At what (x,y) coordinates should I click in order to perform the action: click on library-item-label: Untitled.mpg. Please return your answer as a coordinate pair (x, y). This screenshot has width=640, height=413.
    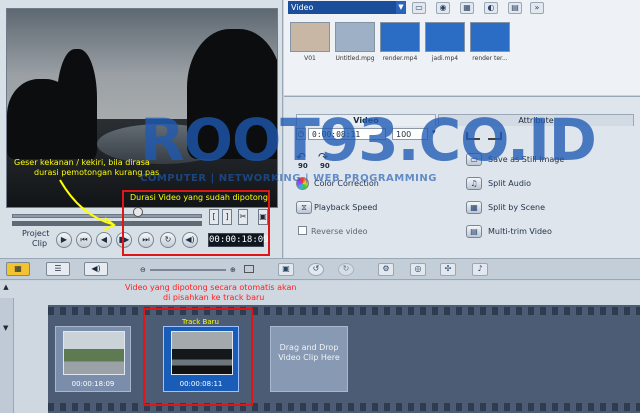
    Looking at the image, I should click on (355, 58).